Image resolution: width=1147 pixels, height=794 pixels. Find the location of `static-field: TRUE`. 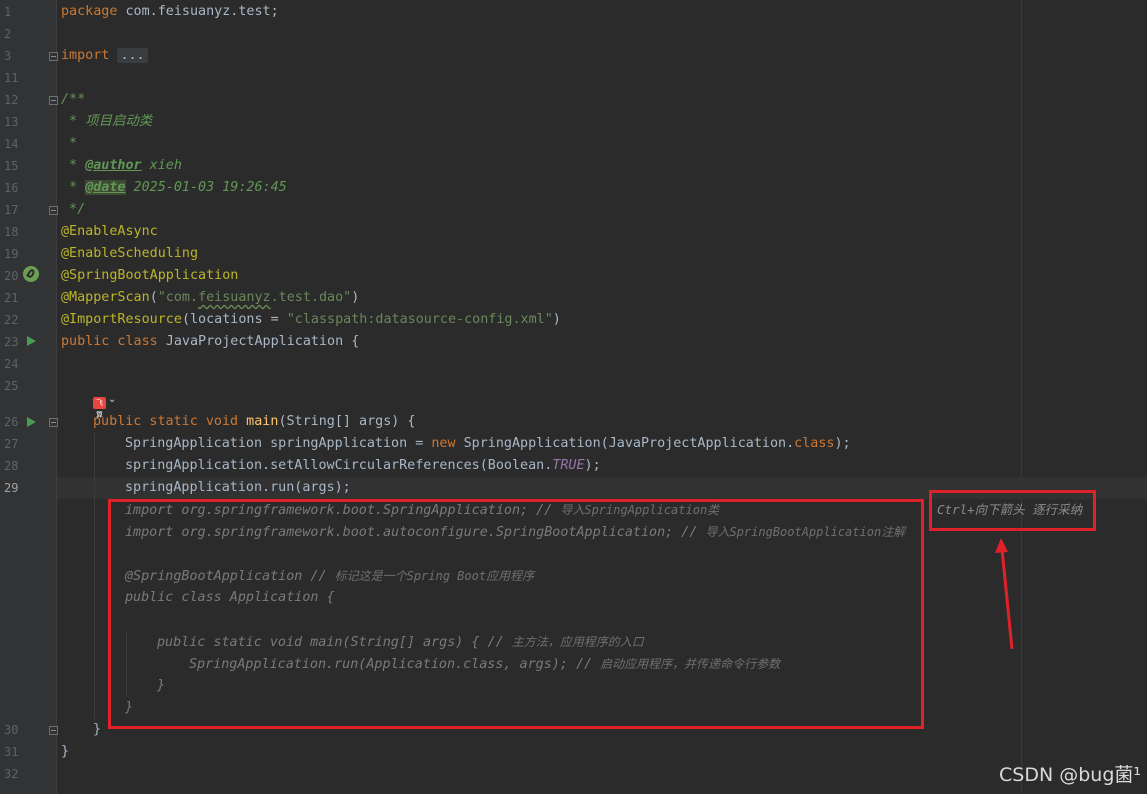

static-field: TRUE is located at coordinates (568, 465).